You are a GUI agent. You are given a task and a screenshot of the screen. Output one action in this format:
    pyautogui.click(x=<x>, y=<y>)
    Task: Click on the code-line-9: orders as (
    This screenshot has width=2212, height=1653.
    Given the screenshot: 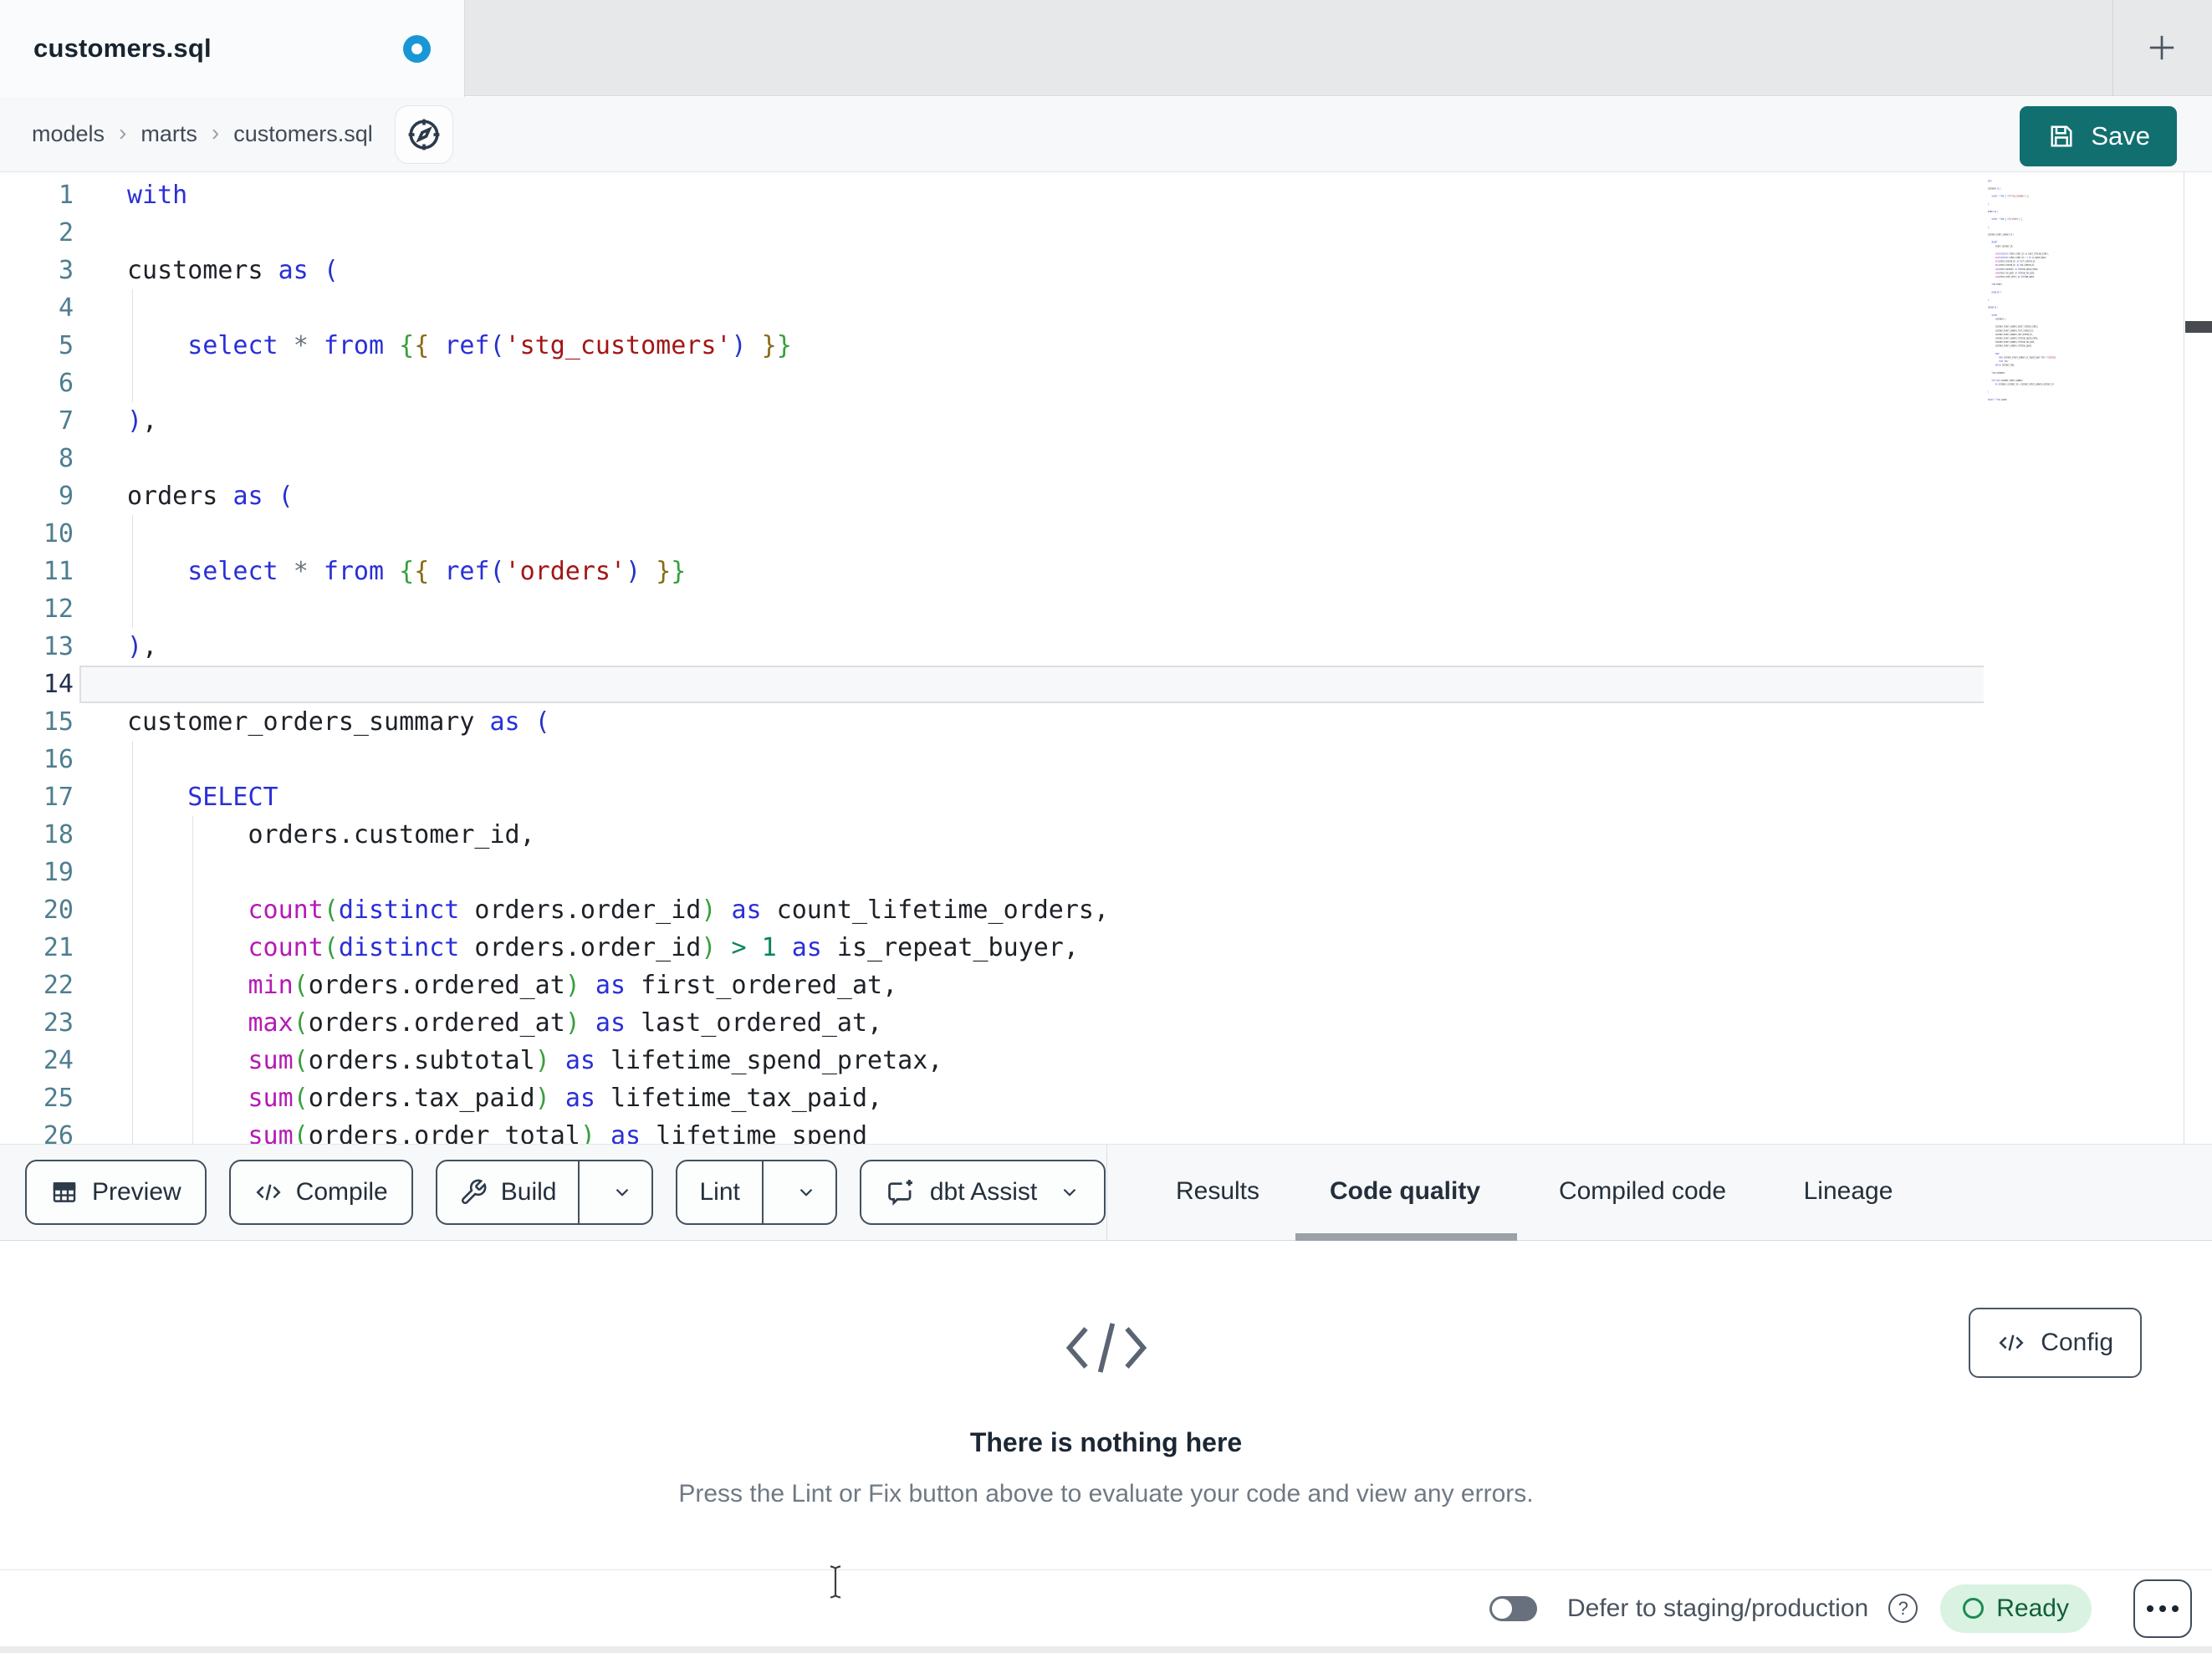 What is the action you would take?
    pyautogui.click(x=1032, y=496)
    